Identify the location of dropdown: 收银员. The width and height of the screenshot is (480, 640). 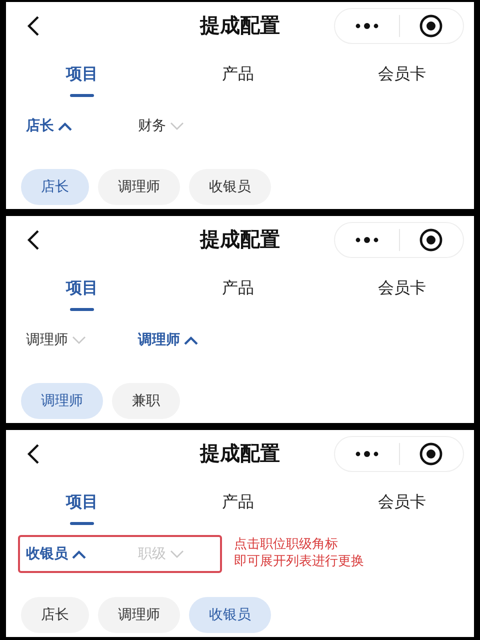
(82, 554).